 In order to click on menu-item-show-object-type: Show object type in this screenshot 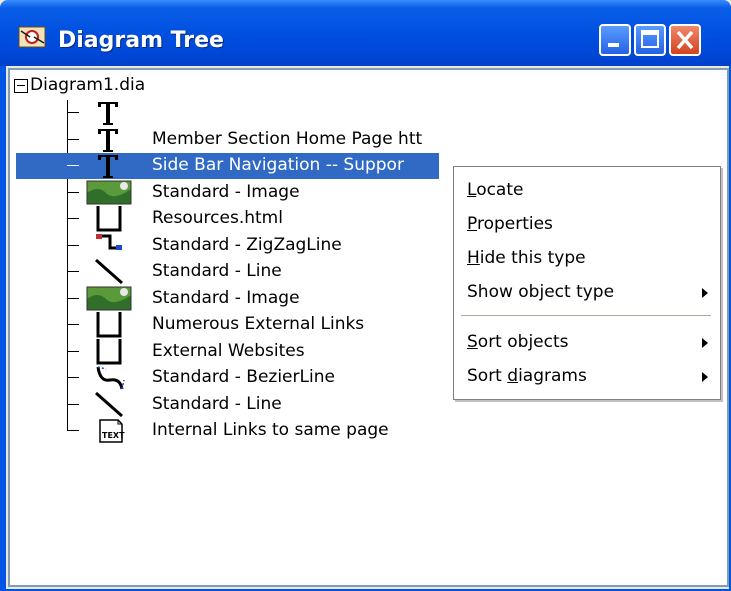, I will do `click(586, 292)`.